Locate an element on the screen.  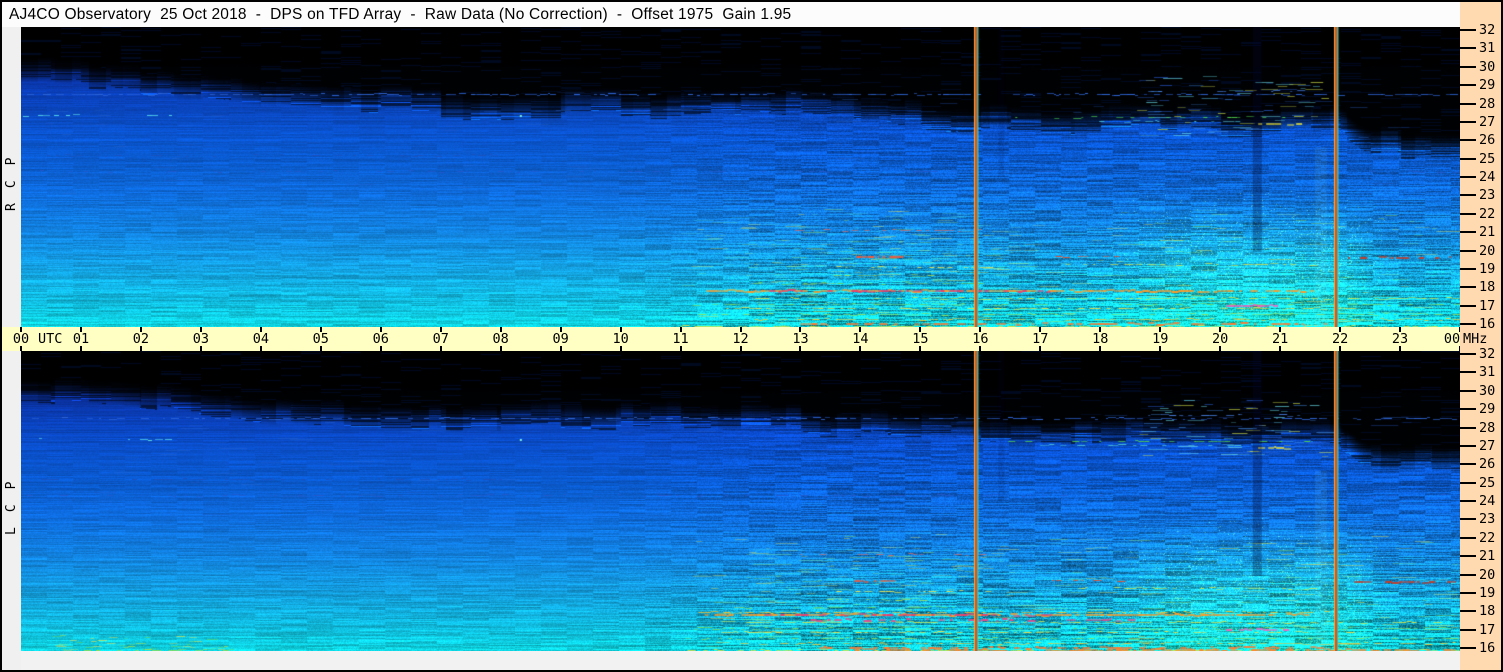
time-axis-hour-label: 10 is located at coordinates (620, 339).